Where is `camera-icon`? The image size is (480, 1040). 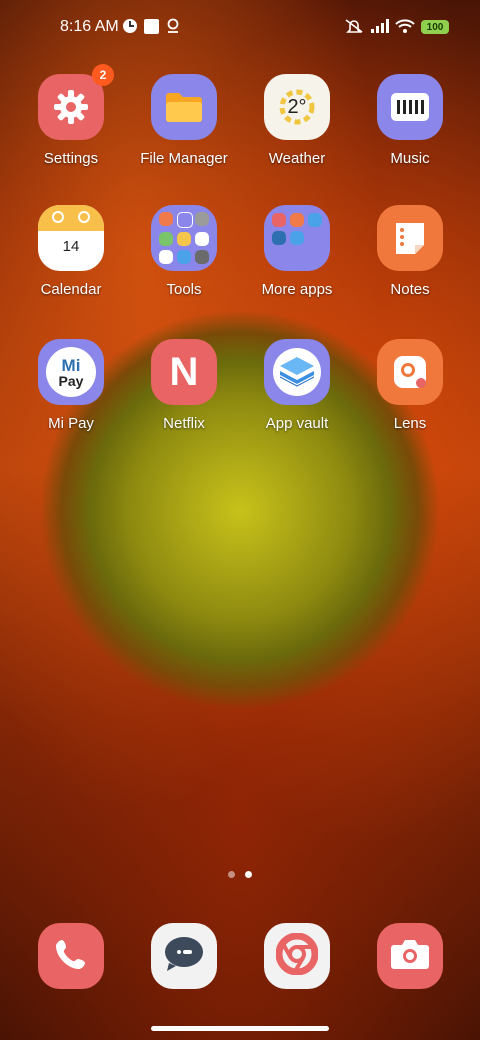 camera-icon is located at coordinates (410, 956).